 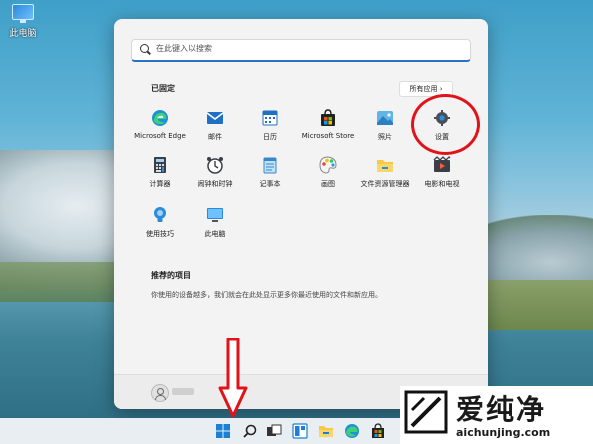 What do you see at coordinates (233, 378) in the screenshot?
I see `annotation-arrow-down-icon` at bounding box center [233, 378].